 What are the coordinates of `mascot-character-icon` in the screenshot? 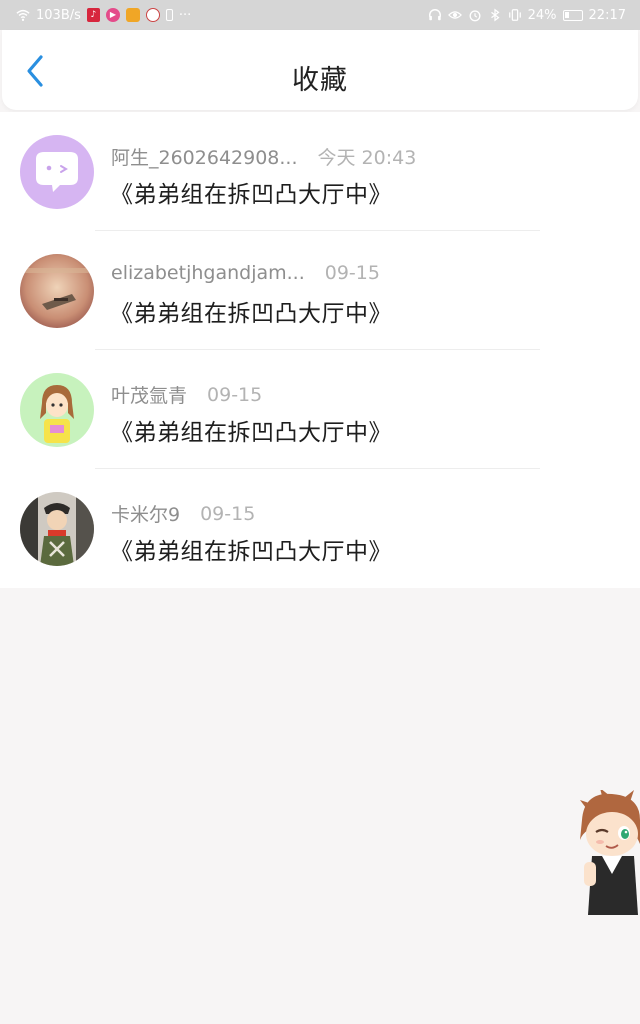 It's located at (610, 851).